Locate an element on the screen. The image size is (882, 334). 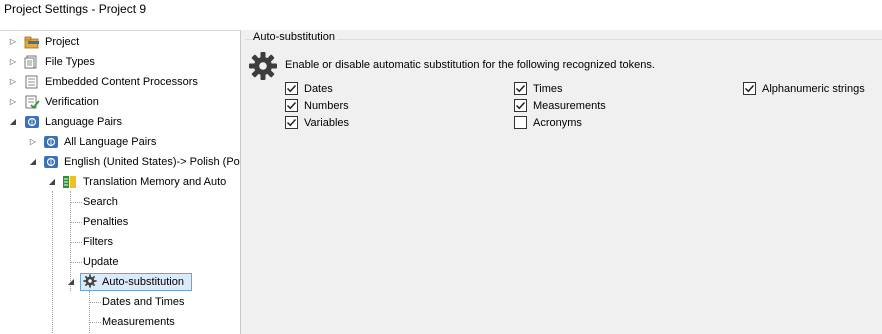
tree-item-file-types: ▷ File Types is located at coordinates (120, 62).